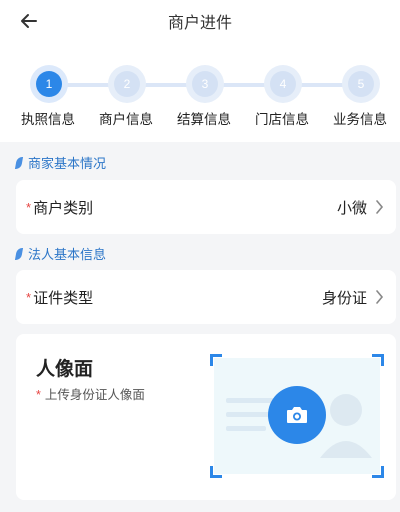 The image size is (400, 512). Describe the element at coordinates (94, 395) in the screenshot. I see `id-portrait-hint: 上传身份证人像面` at that location.